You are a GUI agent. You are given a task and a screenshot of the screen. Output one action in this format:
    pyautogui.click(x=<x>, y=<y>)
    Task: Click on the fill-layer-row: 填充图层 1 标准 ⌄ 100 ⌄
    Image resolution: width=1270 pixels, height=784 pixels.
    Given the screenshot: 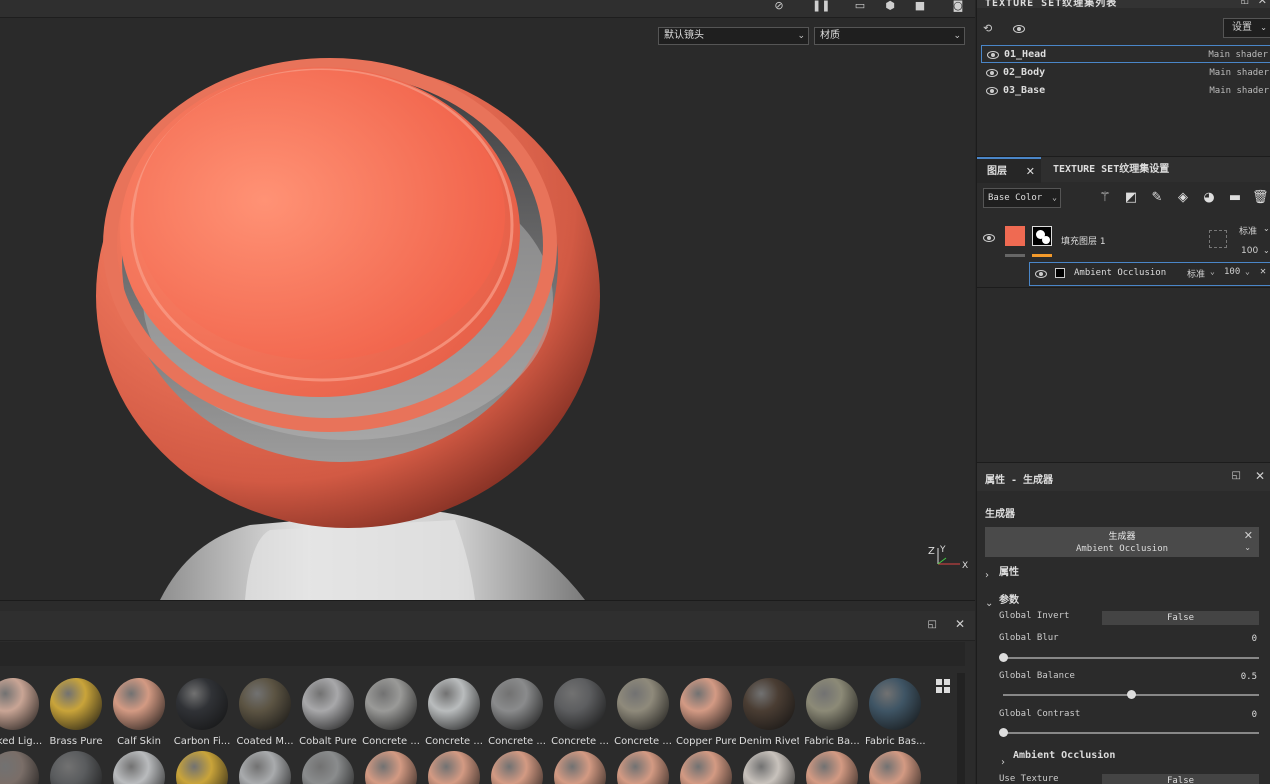 What is the action you would take?
    pyautogui.click(x=1123, y=239)
    